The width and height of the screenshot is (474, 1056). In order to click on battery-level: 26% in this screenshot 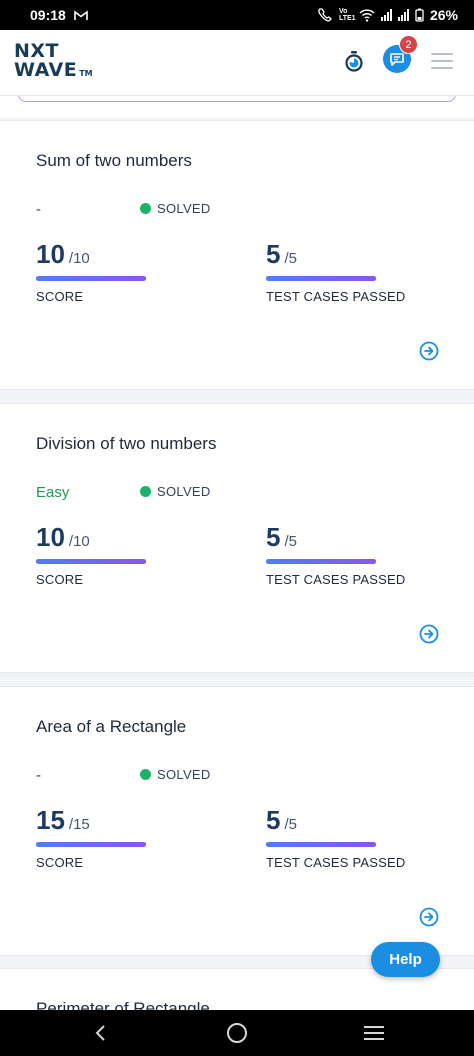, I will do `click(443, 15)`.